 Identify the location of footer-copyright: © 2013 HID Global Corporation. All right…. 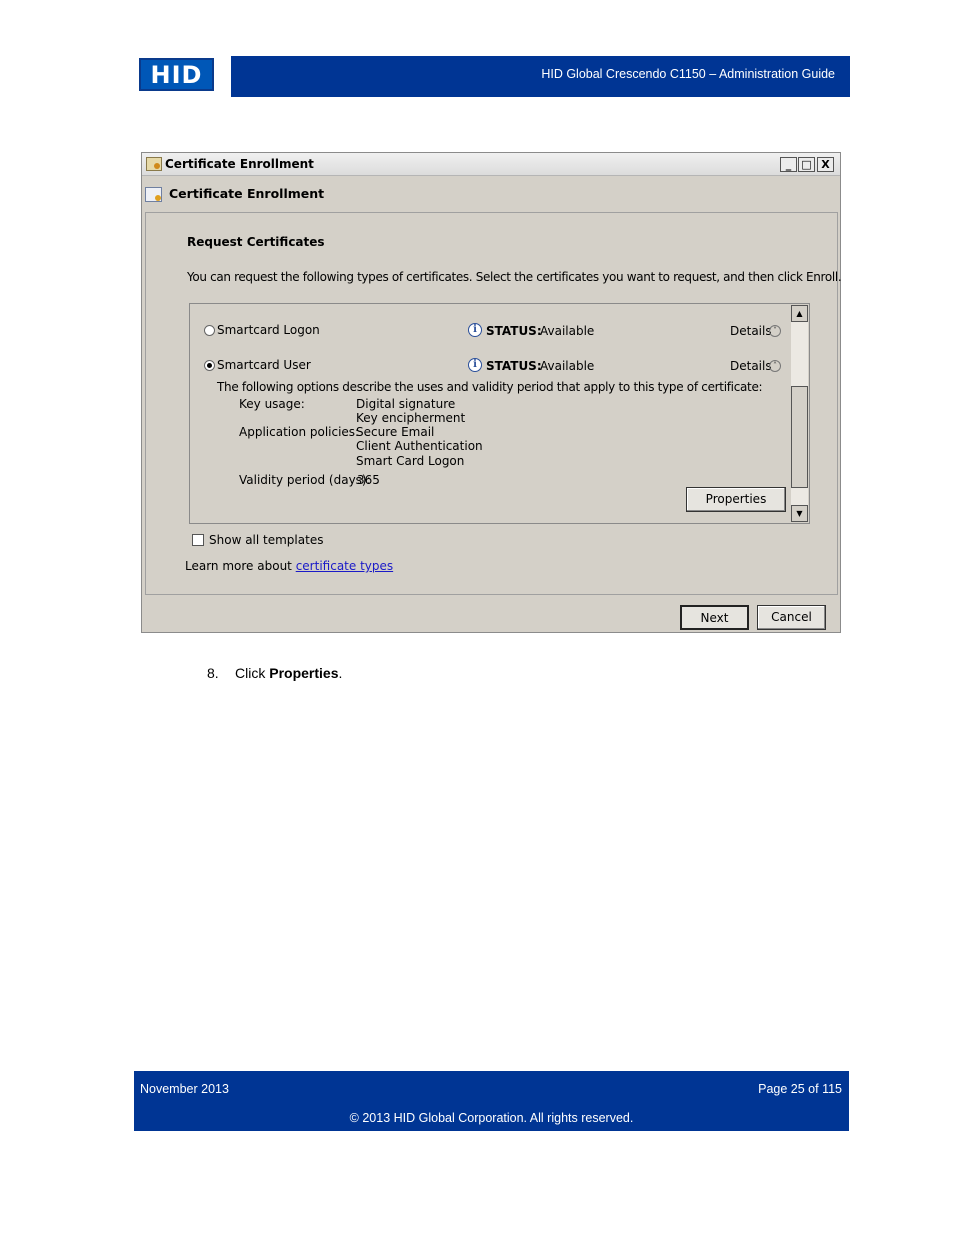
(491, 1118).